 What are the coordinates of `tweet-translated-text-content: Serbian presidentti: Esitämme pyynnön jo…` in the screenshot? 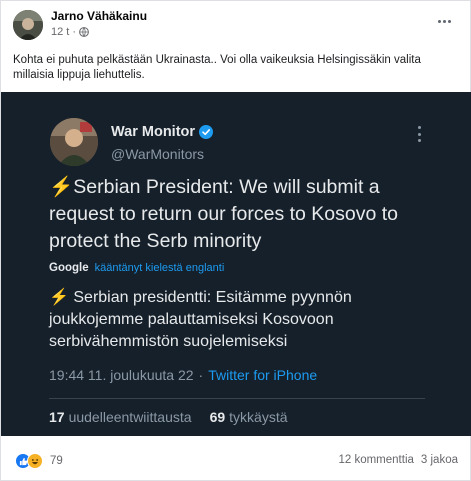 It's located at (200, 319).